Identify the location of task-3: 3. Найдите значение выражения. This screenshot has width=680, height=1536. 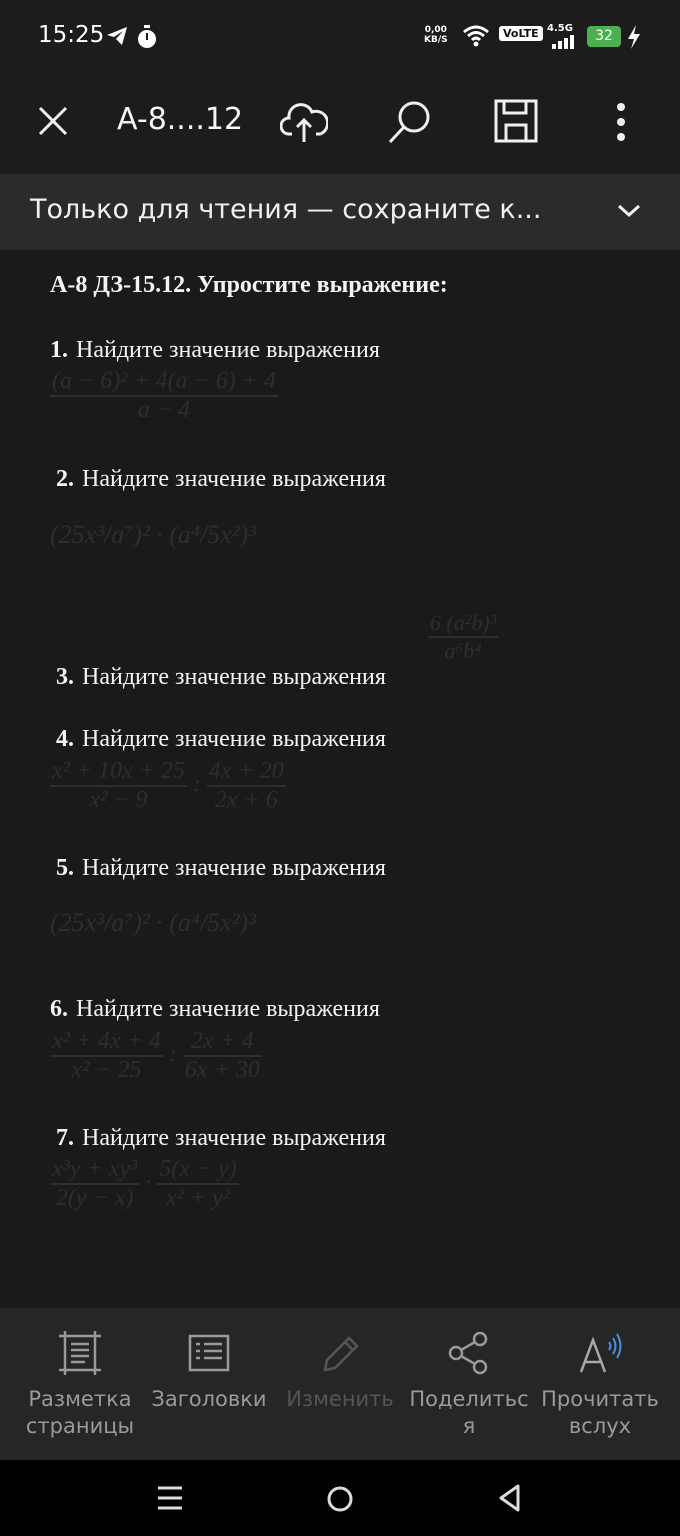
(221, 677).